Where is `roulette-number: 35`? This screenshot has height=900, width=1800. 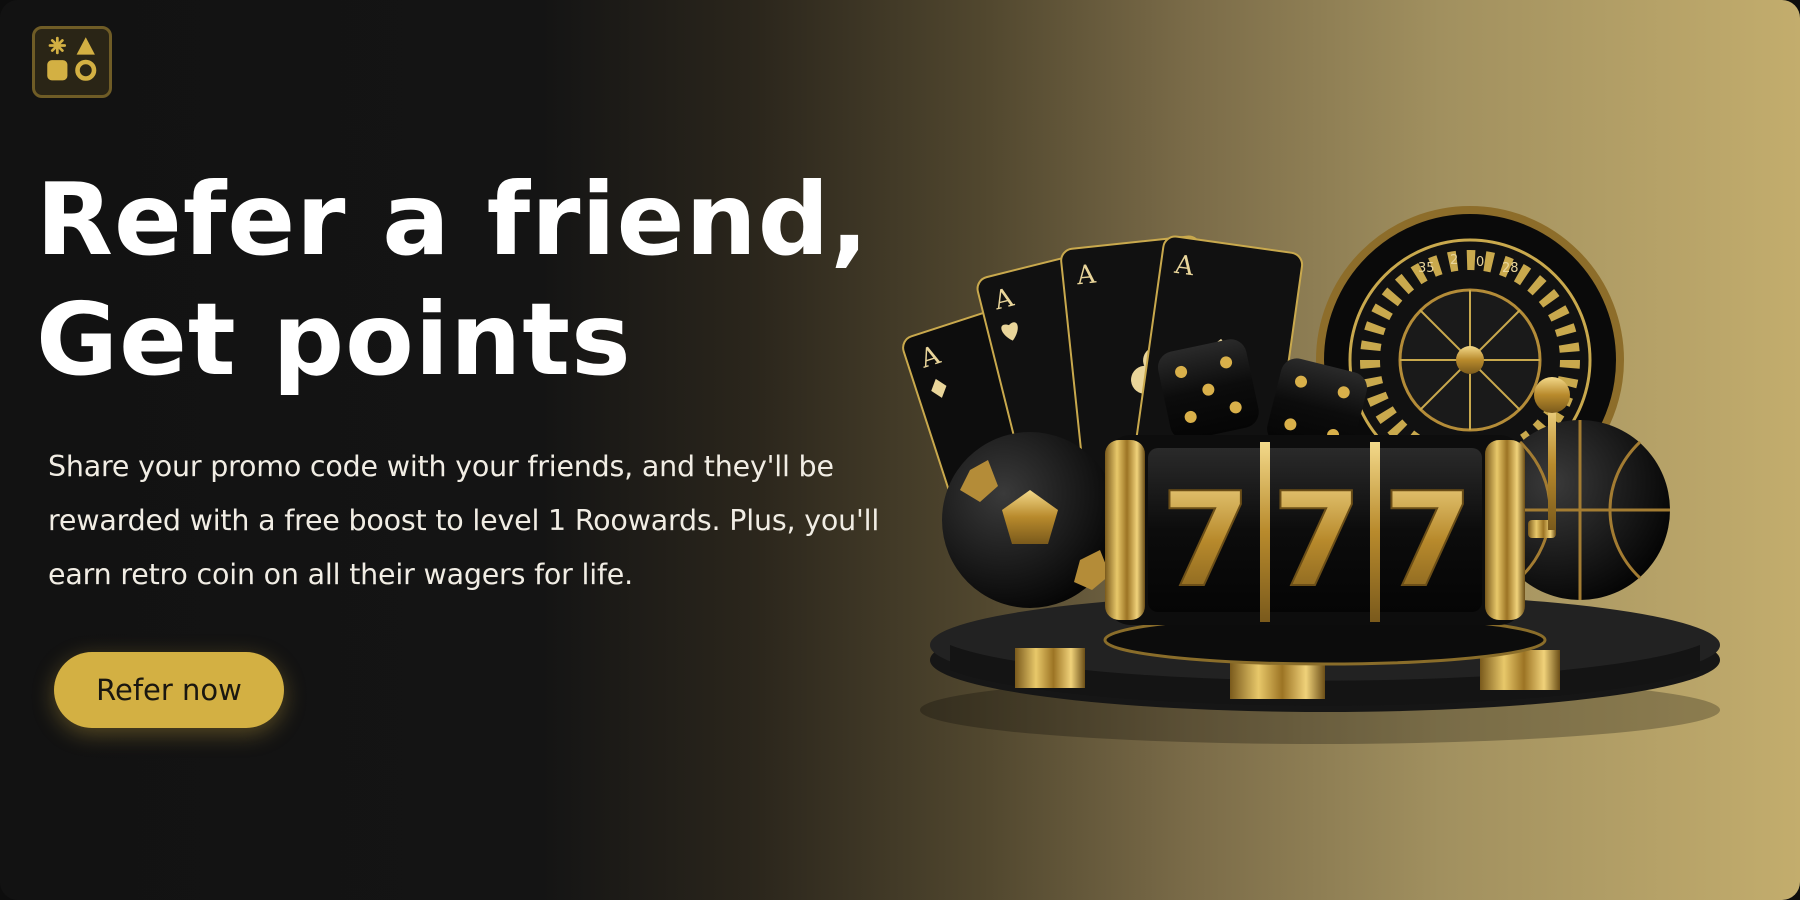
roulette-number: 35 is located at coordinates (1426, 268).